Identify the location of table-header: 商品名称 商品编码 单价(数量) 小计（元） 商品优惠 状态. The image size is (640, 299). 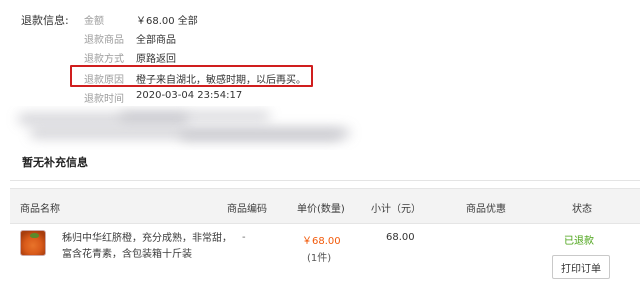
(325, 206).